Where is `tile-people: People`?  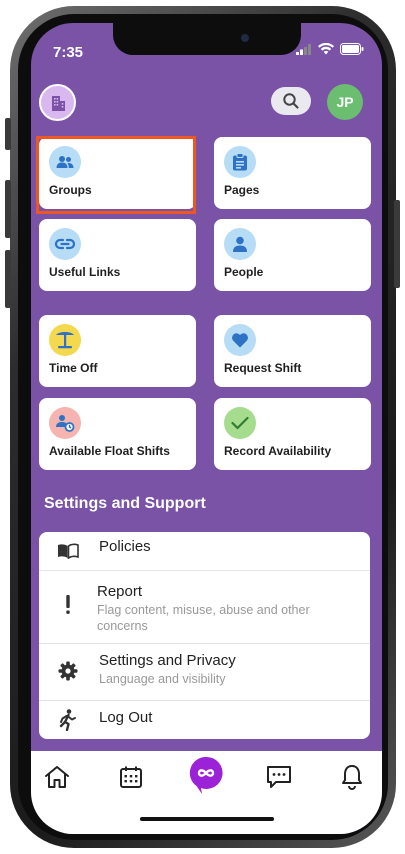 tile-people: People is located at coordinates (292, 255).